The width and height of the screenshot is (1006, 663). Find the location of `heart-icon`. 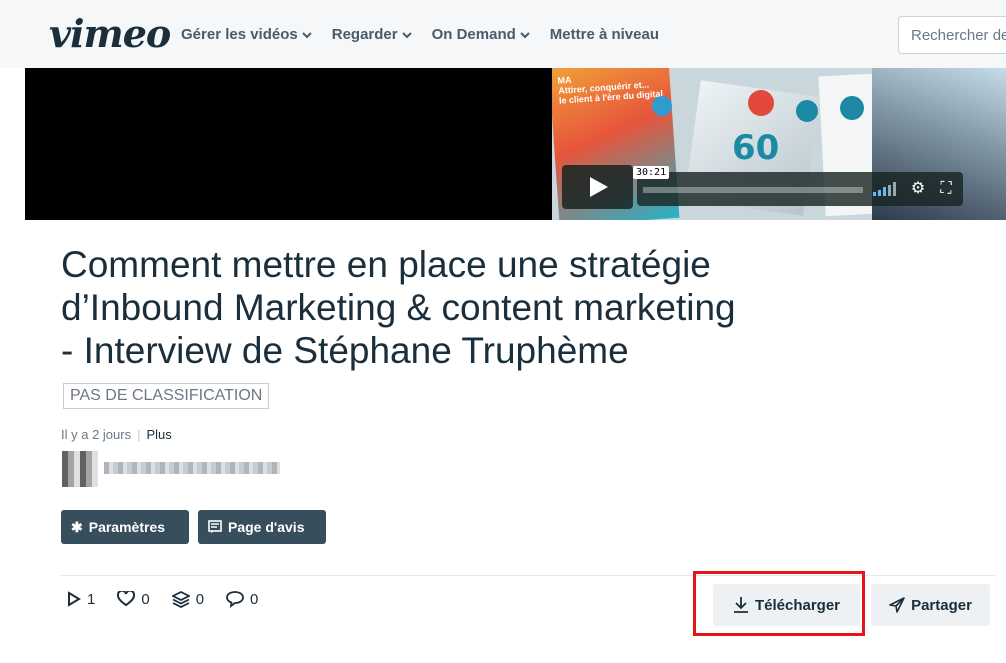

heart-icon is located at coordinates (126, 599).